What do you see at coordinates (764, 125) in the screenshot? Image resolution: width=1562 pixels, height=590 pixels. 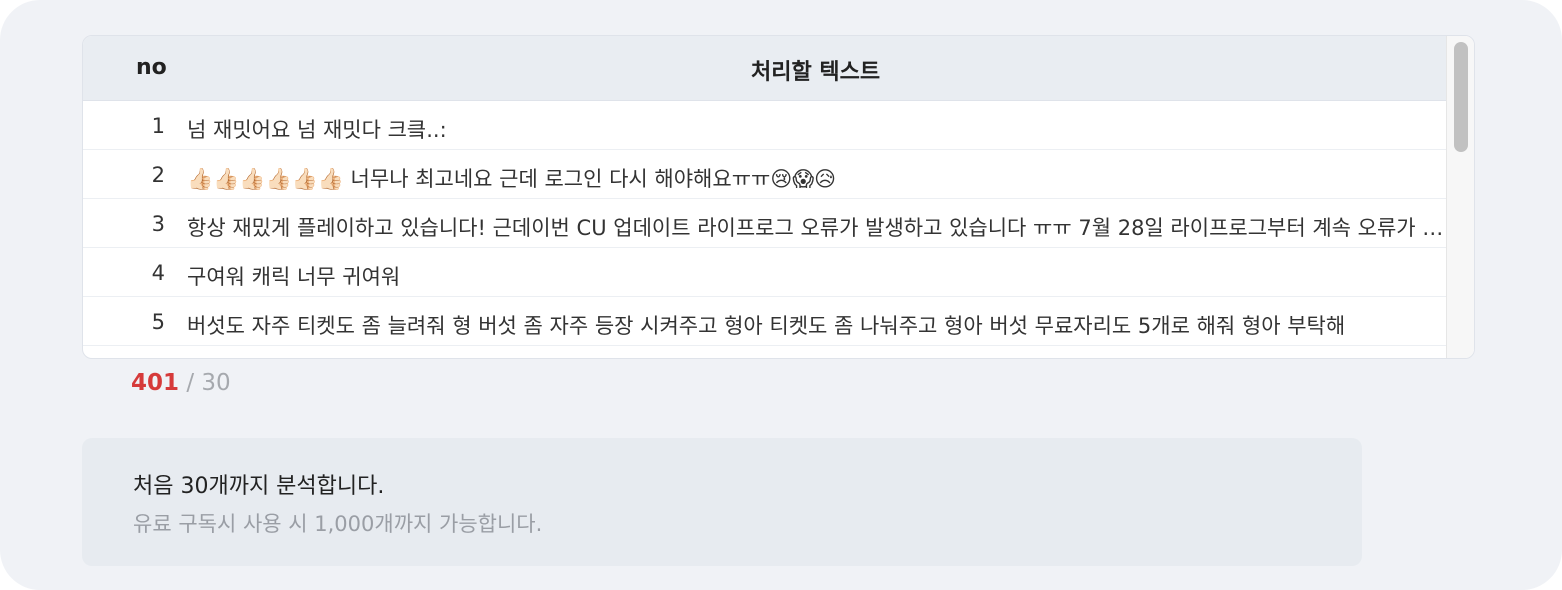 I see `table-row: 1 넘 재밋어요 넘 재밋다 크킄..:` at bounding box center [764, 125].